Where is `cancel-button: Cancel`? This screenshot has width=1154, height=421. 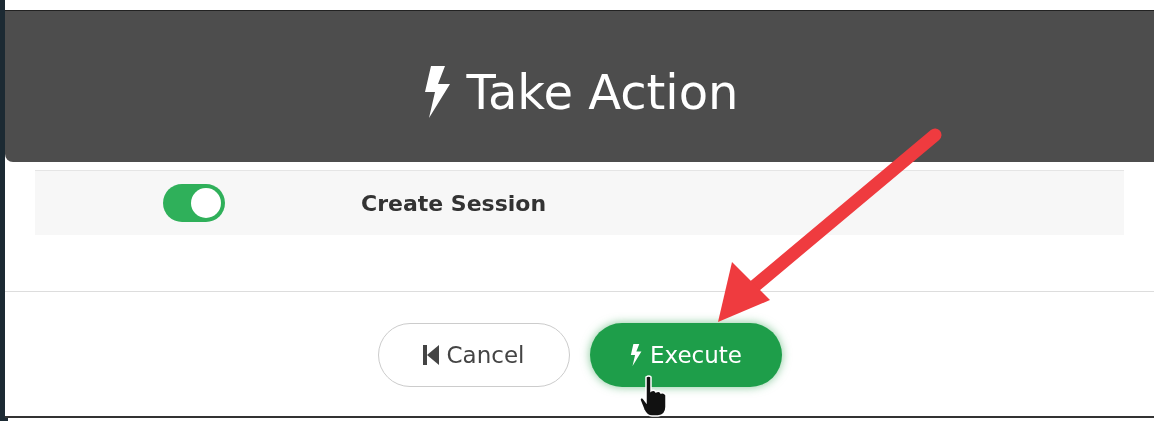 cancel-button: Cancel is located at coordinates (473, 355).